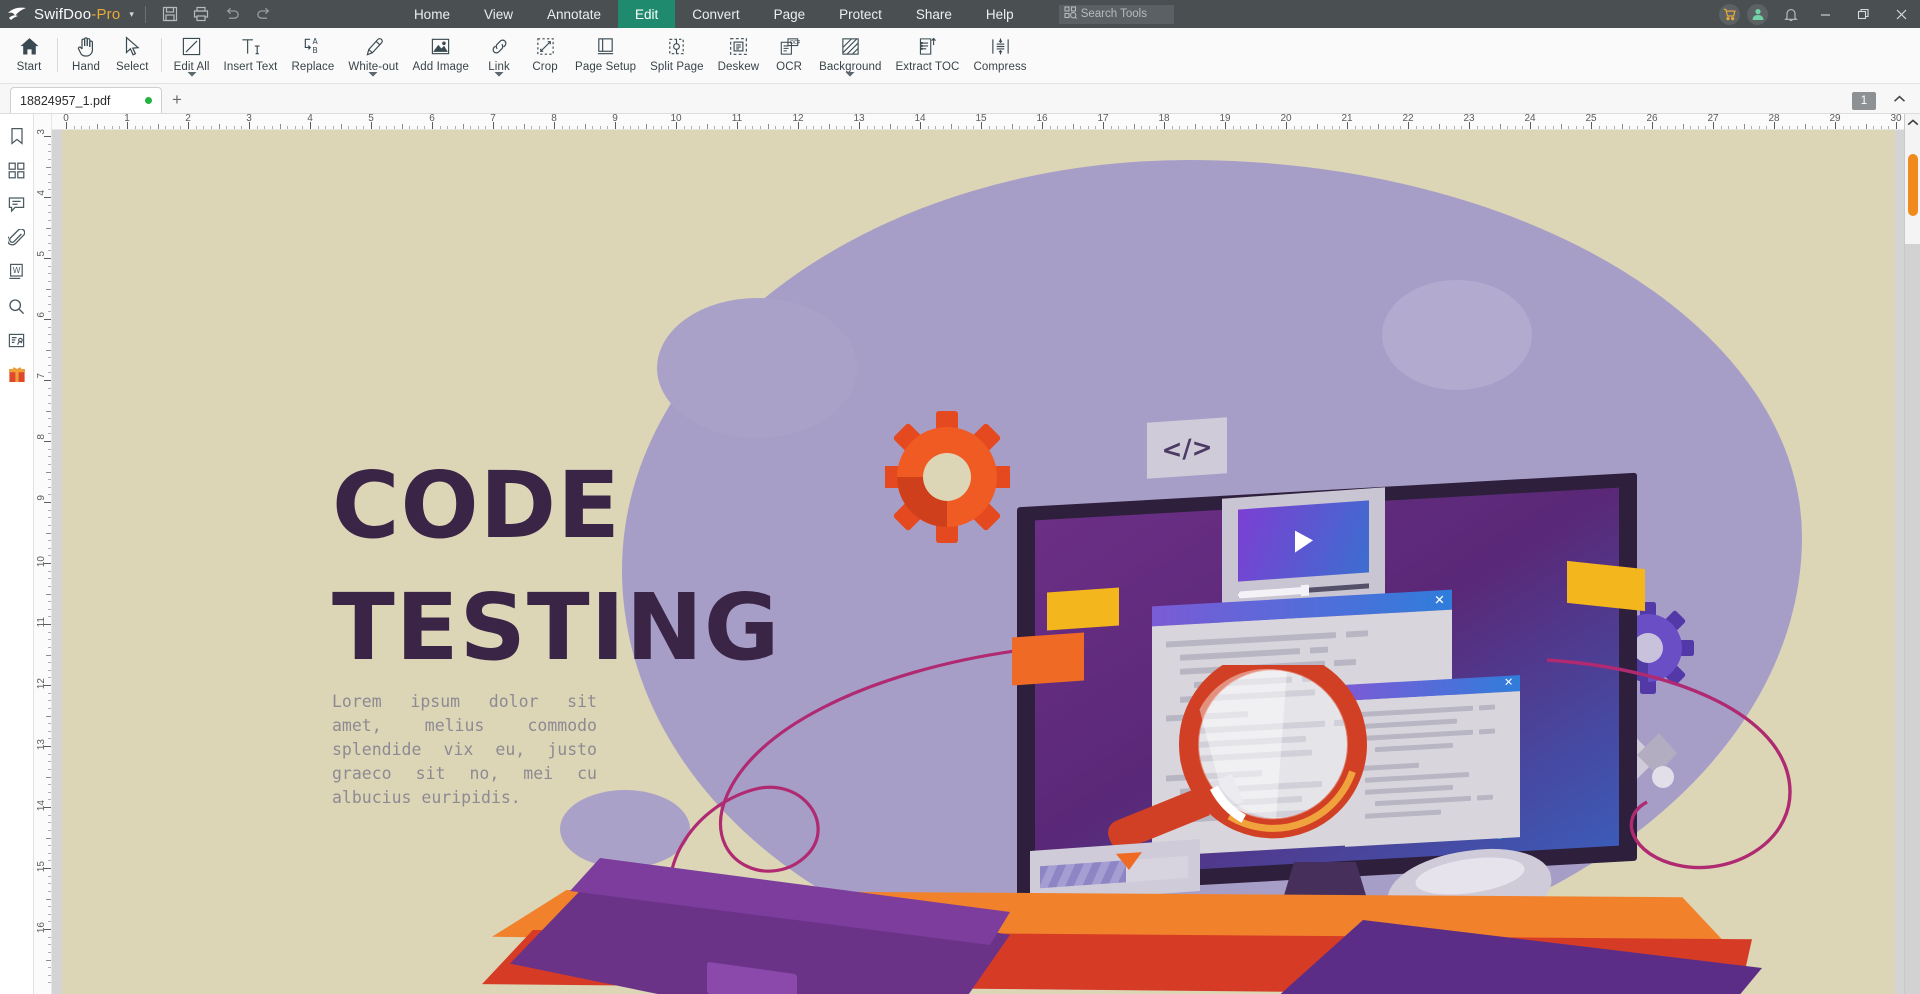 The width and height of the screenshot is (1920, 994). What do you see at coordinates (1225, 119) in the screenshot?
I see `ruler-label: 19` at bounding box center [1225, 119].